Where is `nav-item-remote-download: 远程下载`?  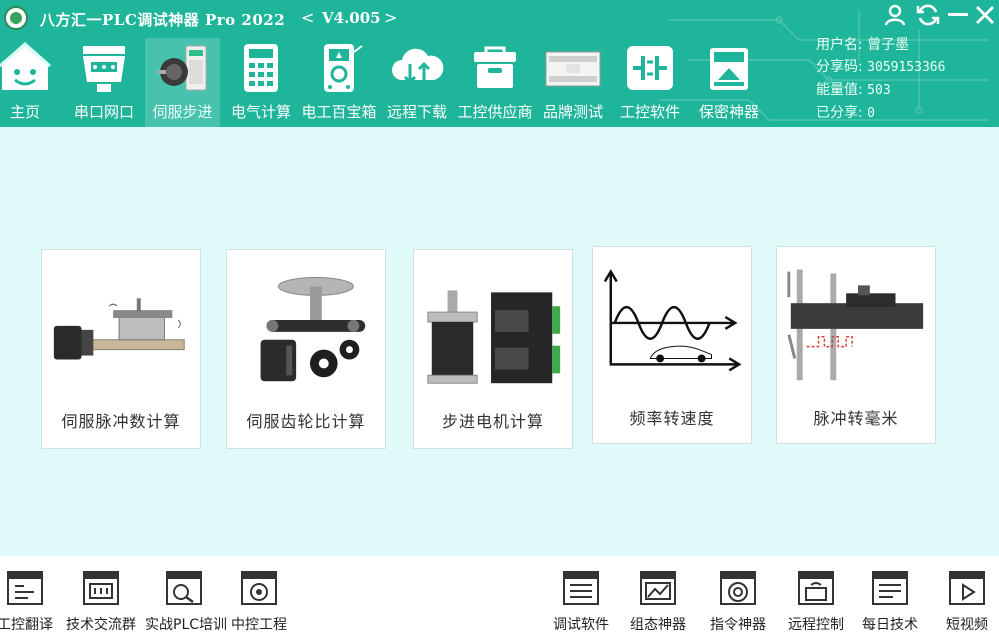 nav-item-remote-download: 远程下载 is located at coordinates (417, 82).